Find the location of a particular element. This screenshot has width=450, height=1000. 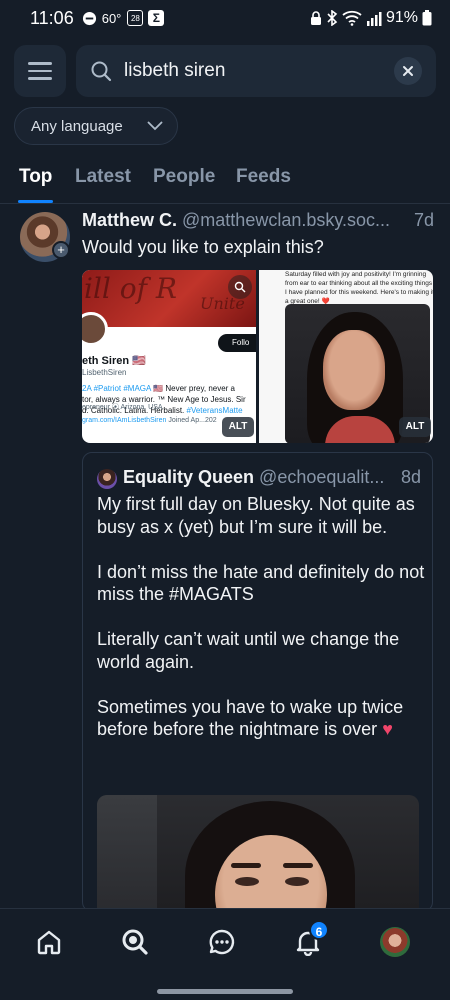

author-name: Matthew C. is located at coordinates (129, 220).